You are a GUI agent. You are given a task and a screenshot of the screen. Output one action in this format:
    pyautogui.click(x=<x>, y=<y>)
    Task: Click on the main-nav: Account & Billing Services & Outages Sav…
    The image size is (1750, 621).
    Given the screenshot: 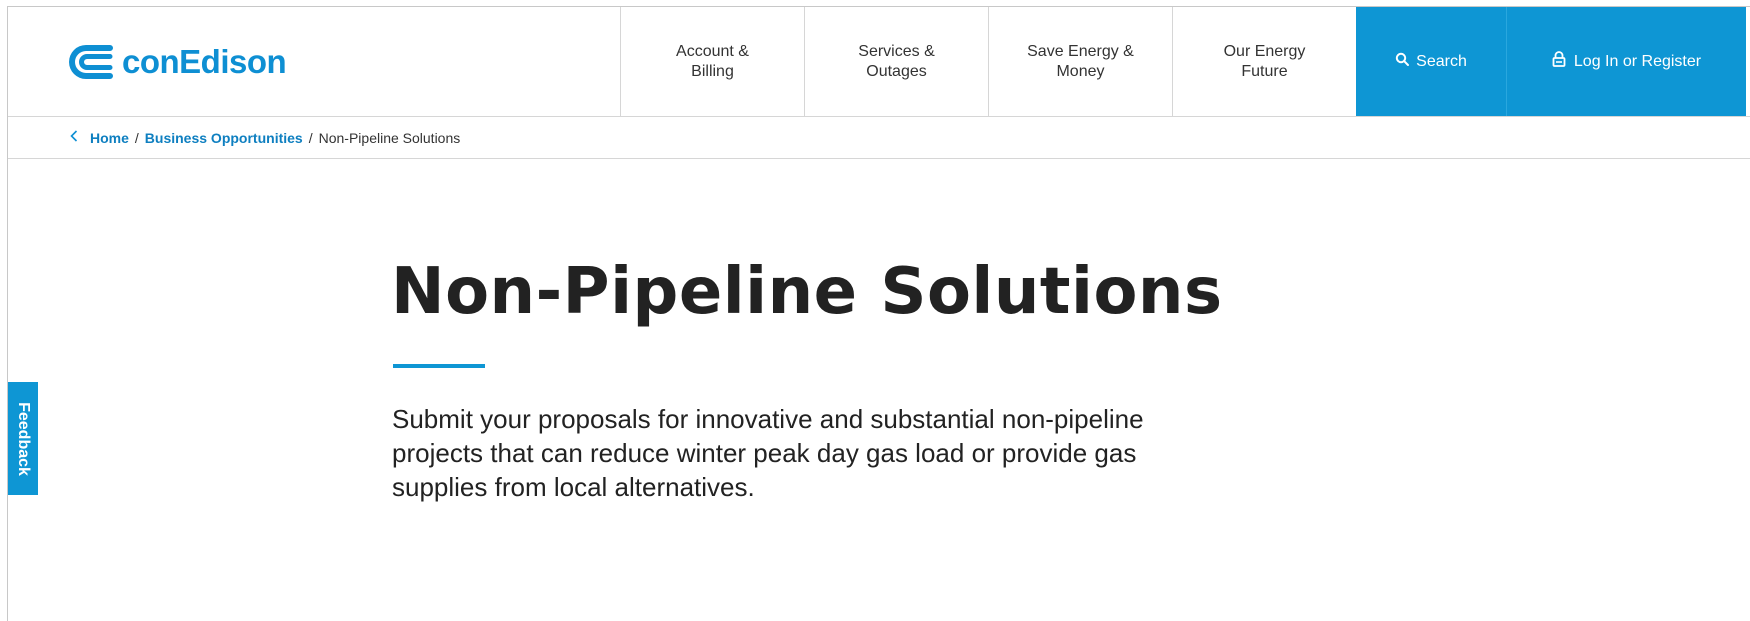 What is the action you would take?
    pyautogui.click(x=1183, y=61)
    